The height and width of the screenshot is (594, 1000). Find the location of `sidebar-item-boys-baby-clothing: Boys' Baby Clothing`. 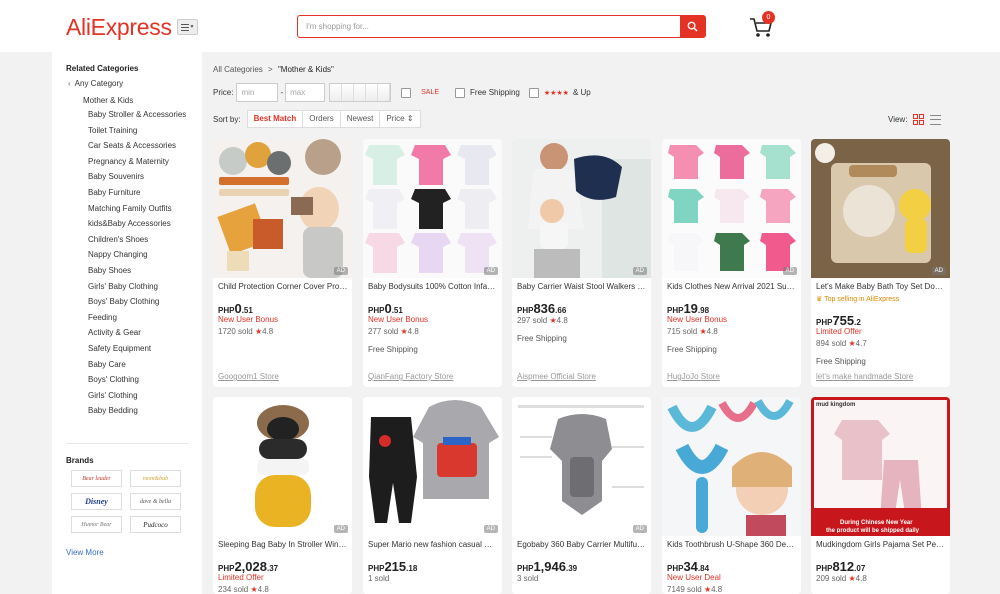

sidebar-item-boys-baby-clothing: Boys' Baby Clothing is located at coordinates (140, 302).